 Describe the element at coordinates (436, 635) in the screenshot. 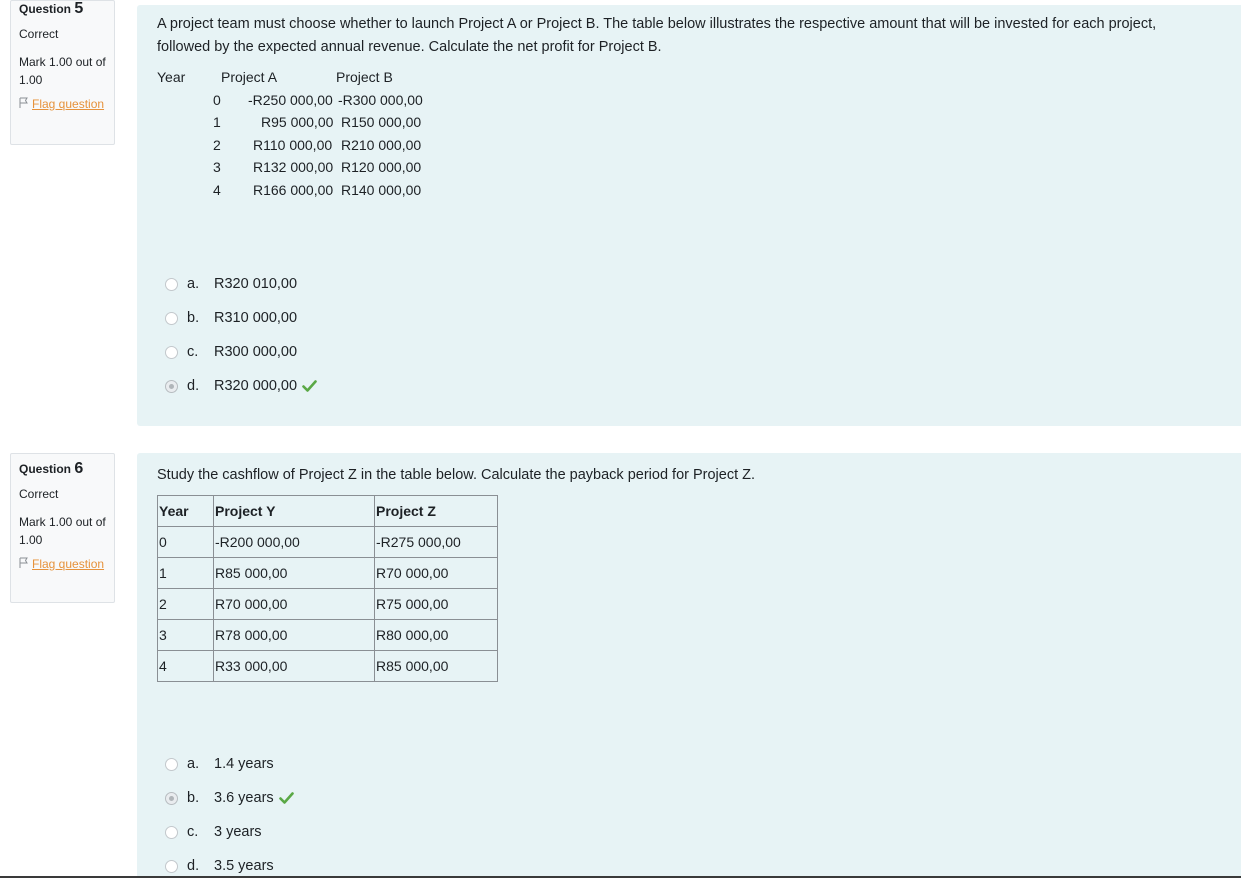

I see `table-cell: R80 000,00` at that location.